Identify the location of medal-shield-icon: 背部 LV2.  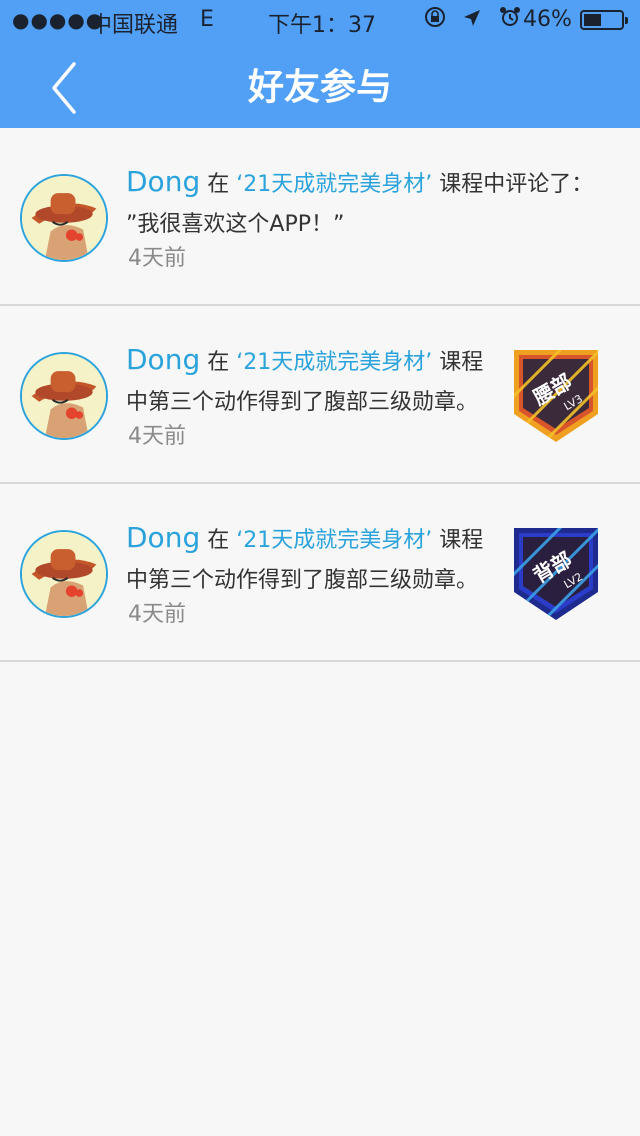
(556, 574).